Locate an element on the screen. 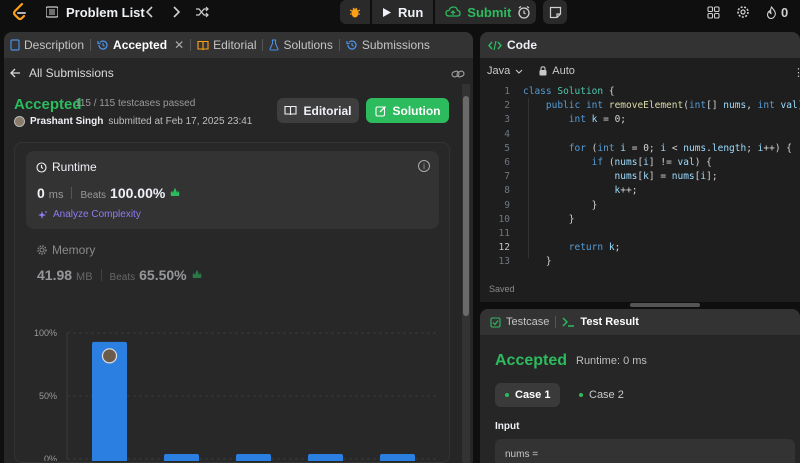  auto-mode-toggle: Auto is located at coordinates (557, 71).